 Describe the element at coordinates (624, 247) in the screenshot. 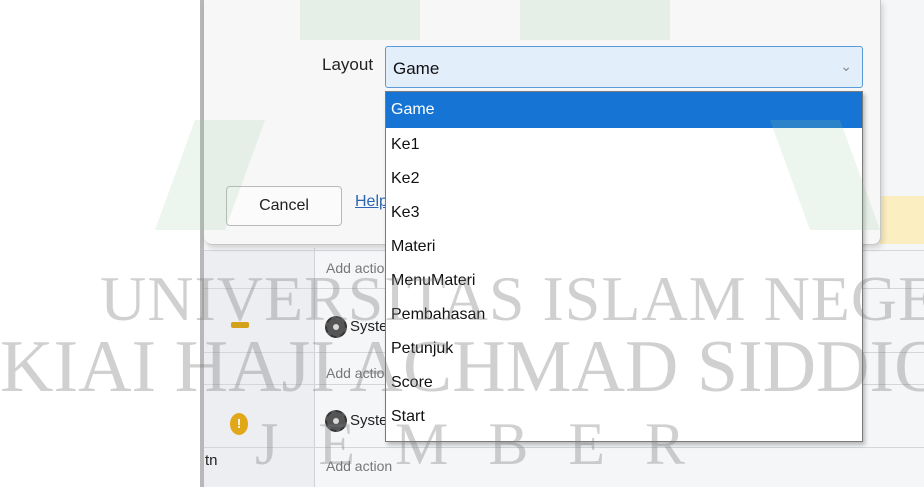

I see `dropdown-option-materi: Materi` at that location.